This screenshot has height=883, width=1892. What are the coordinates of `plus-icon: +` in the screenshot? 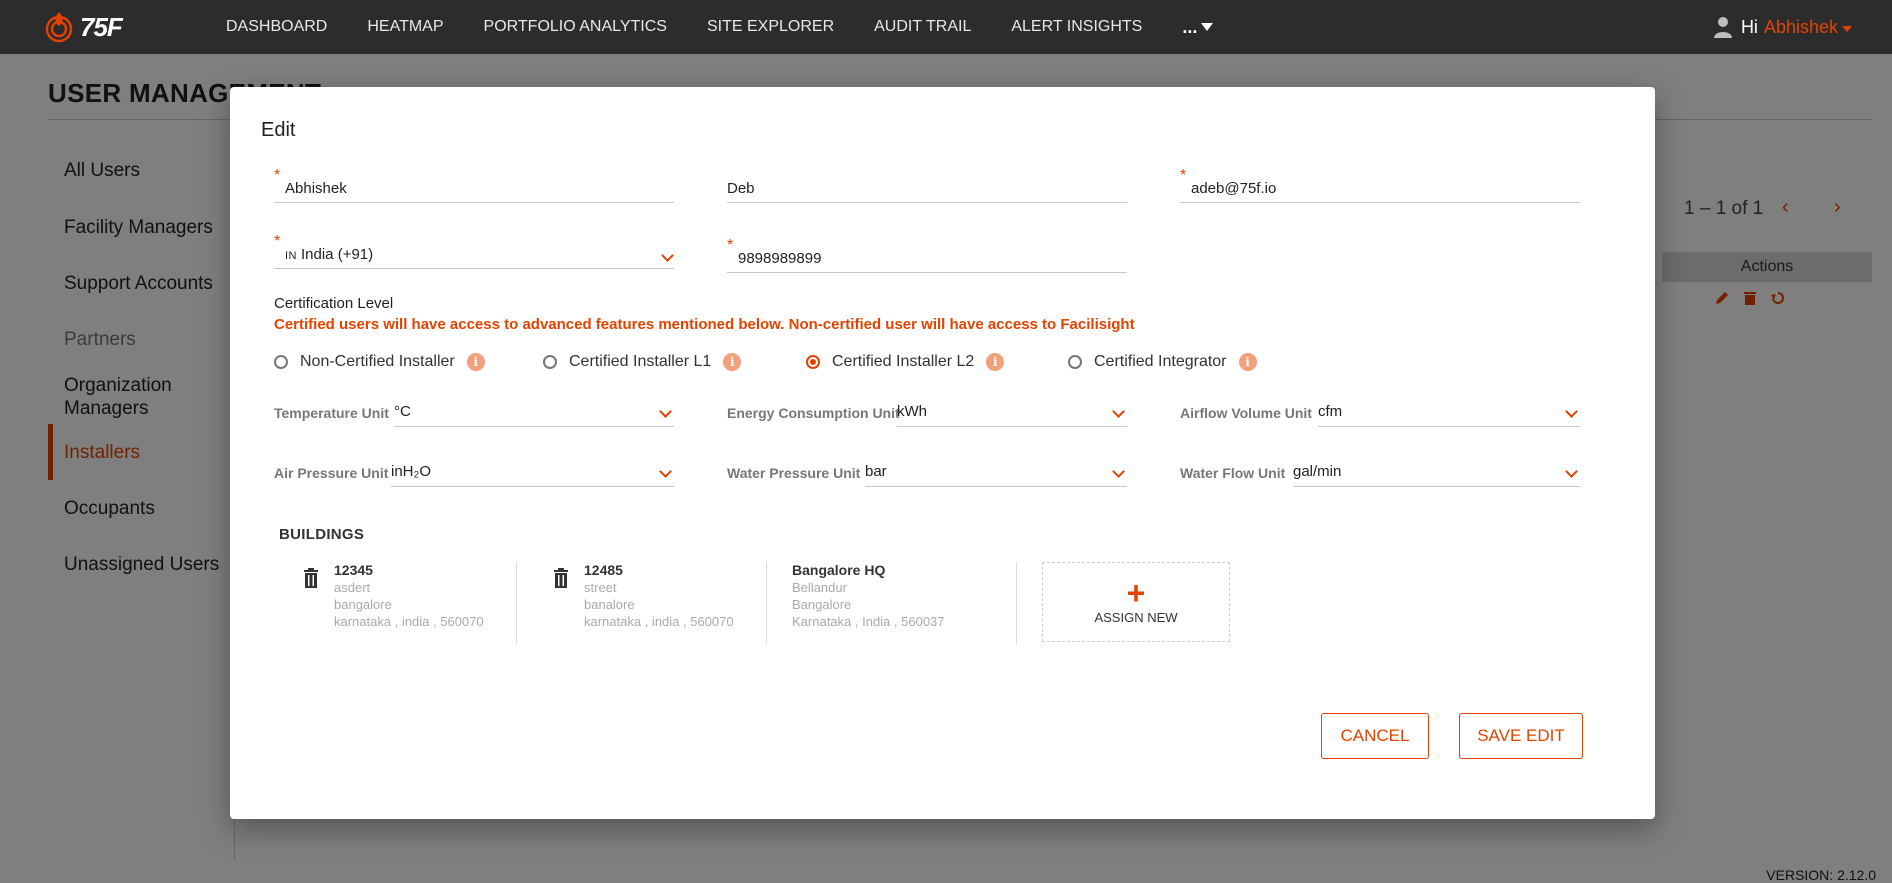 It's located at (1136, 592).